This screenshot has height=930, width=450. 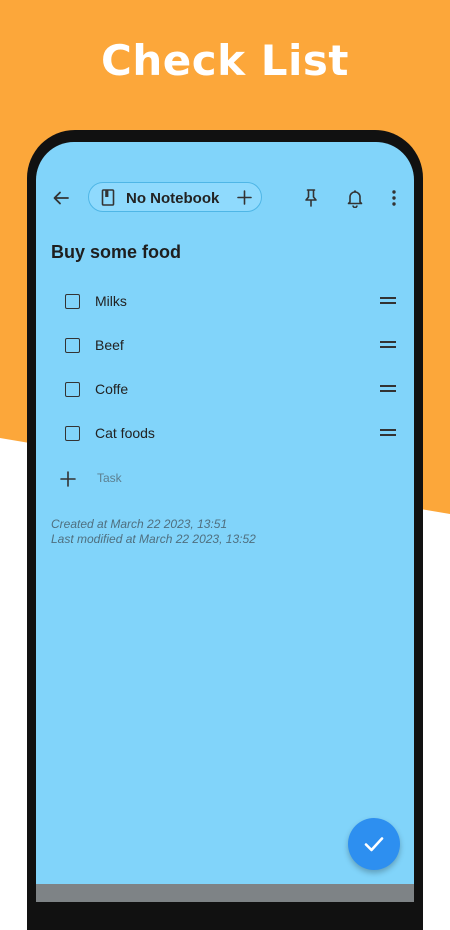 I want to click on add-task-placeholder: Task, so click(x=109, y=478).